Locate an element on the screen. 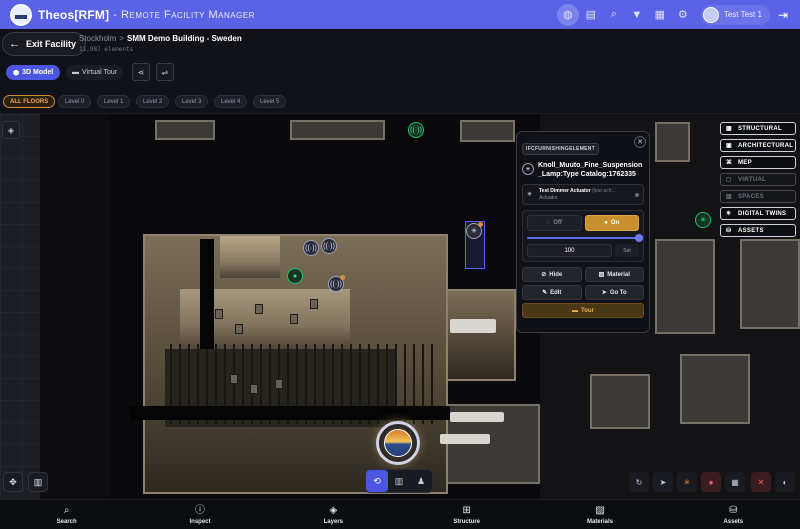 The image size is (800, 529). off-button: ◌ Off is located at coordinates (554, 223).